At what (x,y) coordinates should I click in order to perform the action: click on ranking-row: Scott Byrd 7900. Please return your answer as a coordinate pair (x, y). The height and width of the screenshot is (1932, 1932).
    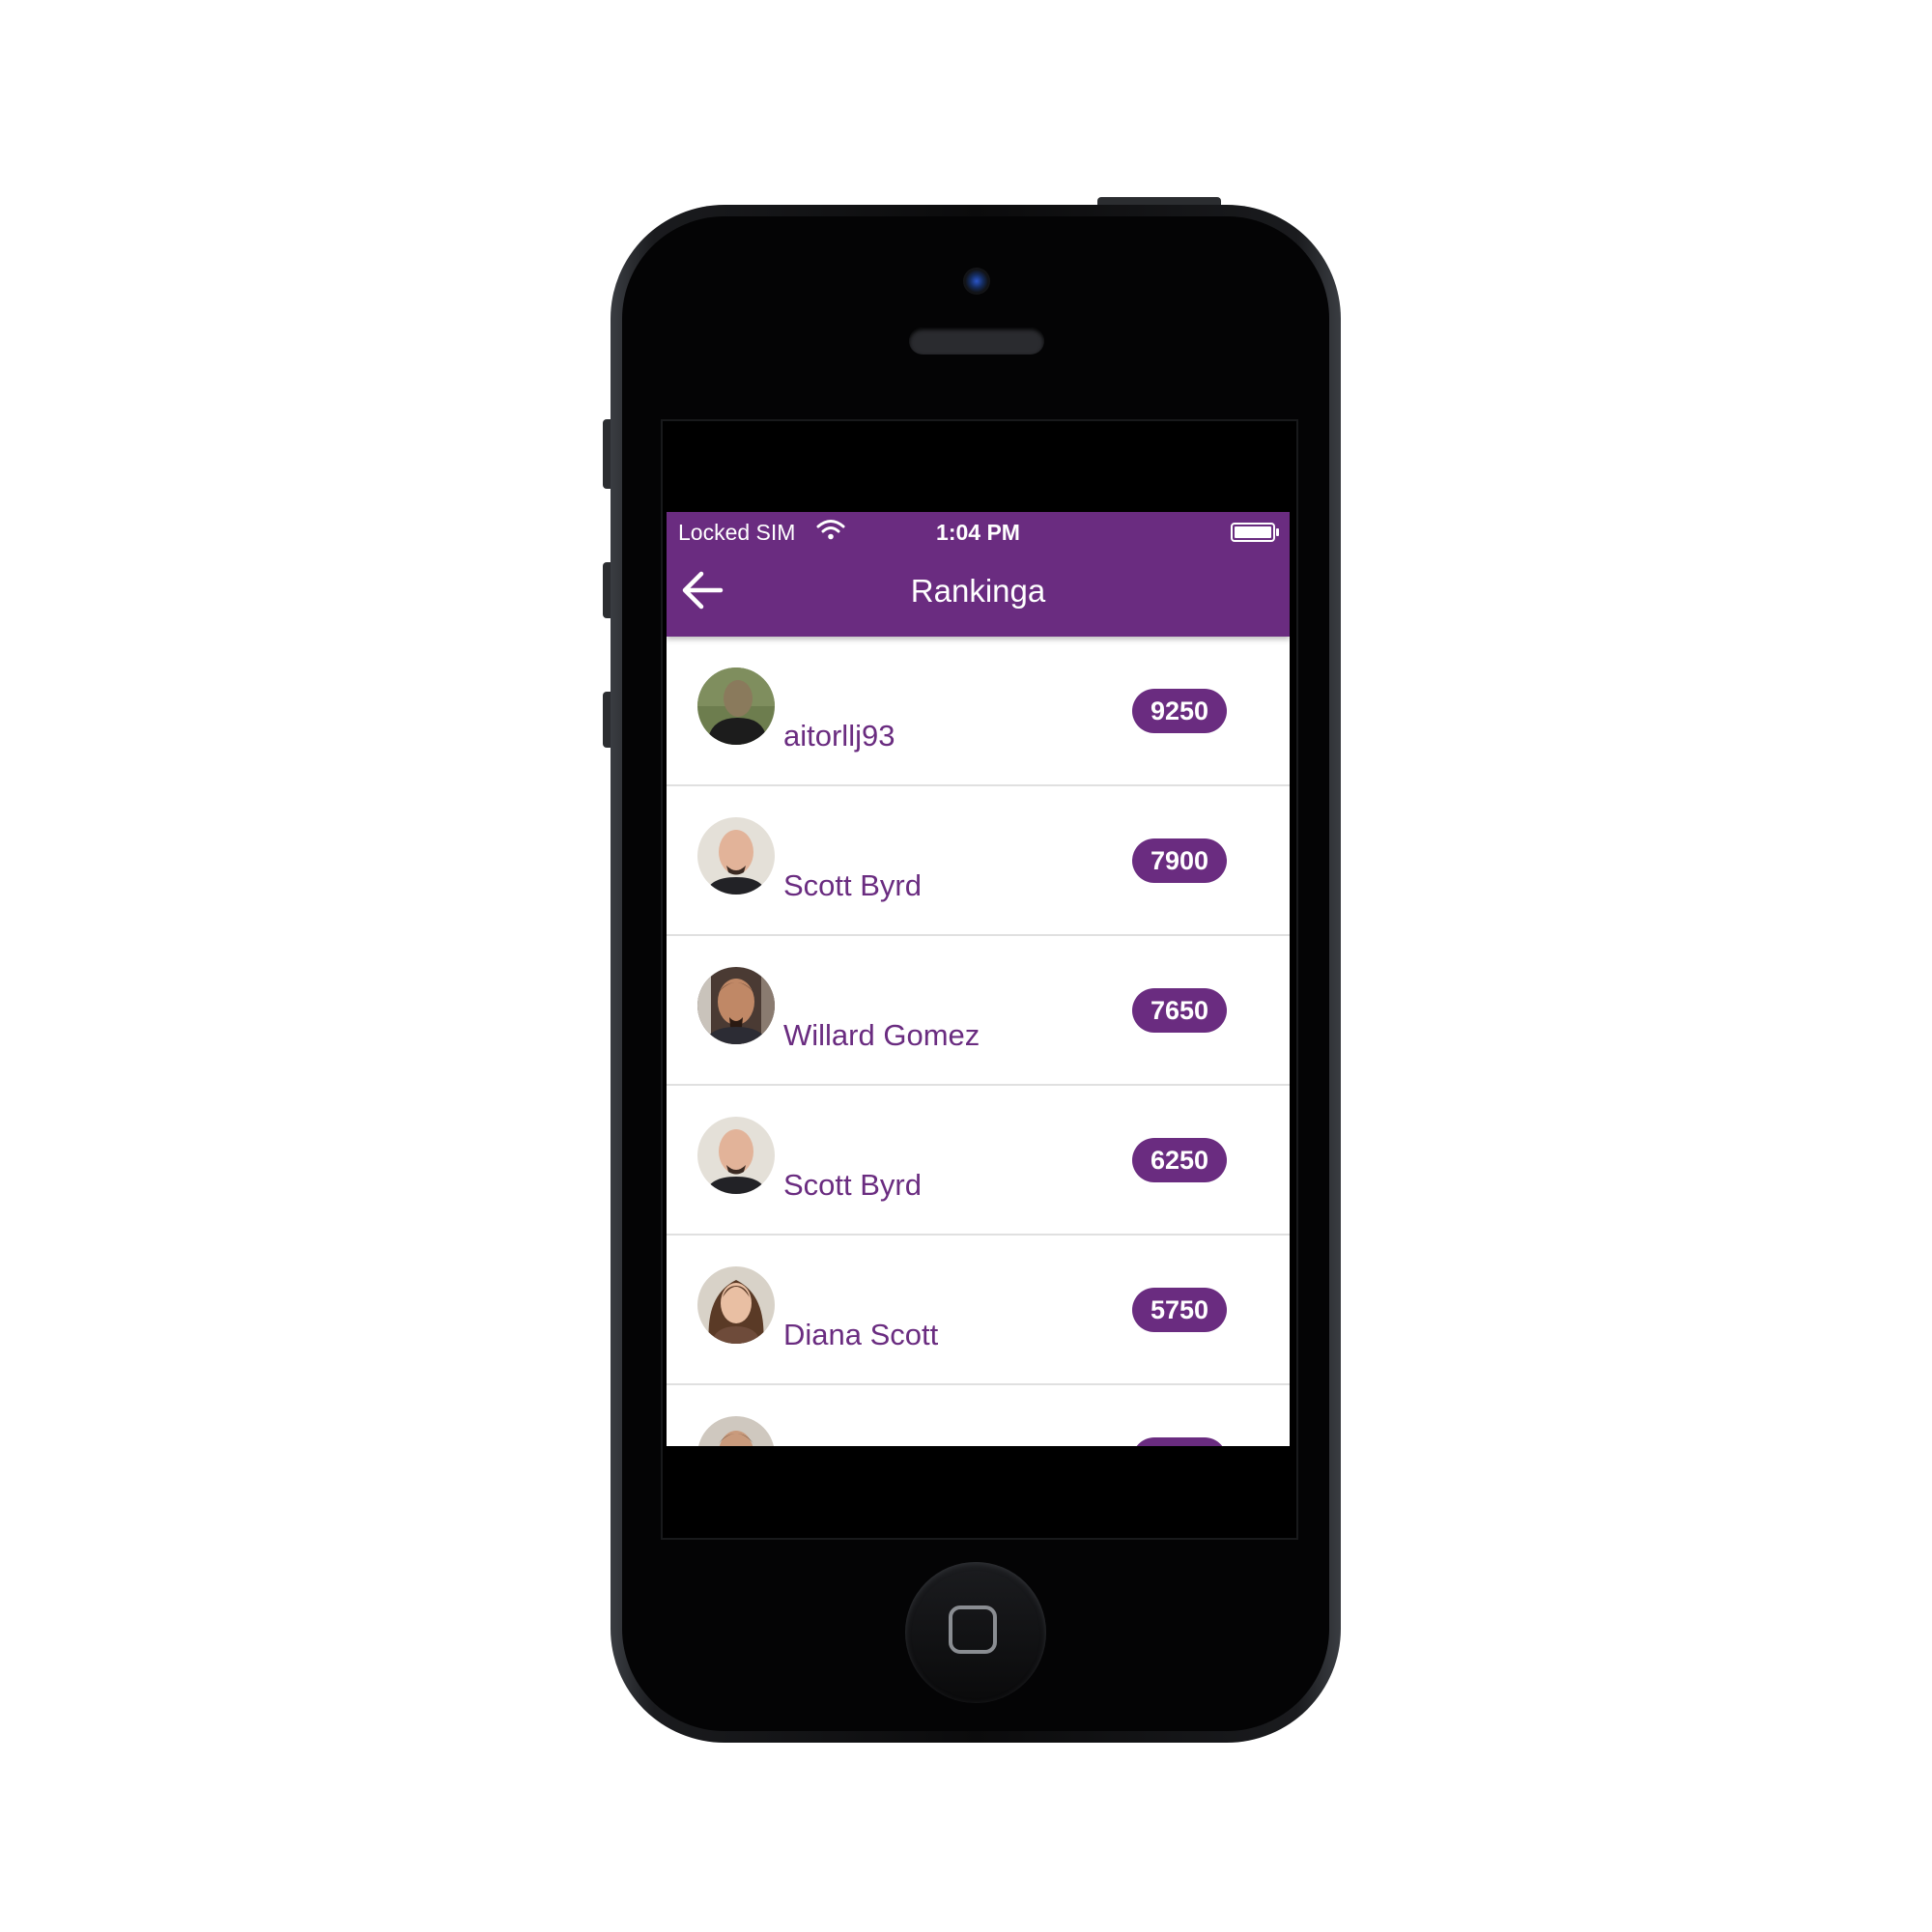
    Looking at the image, I should click on (978, 861).